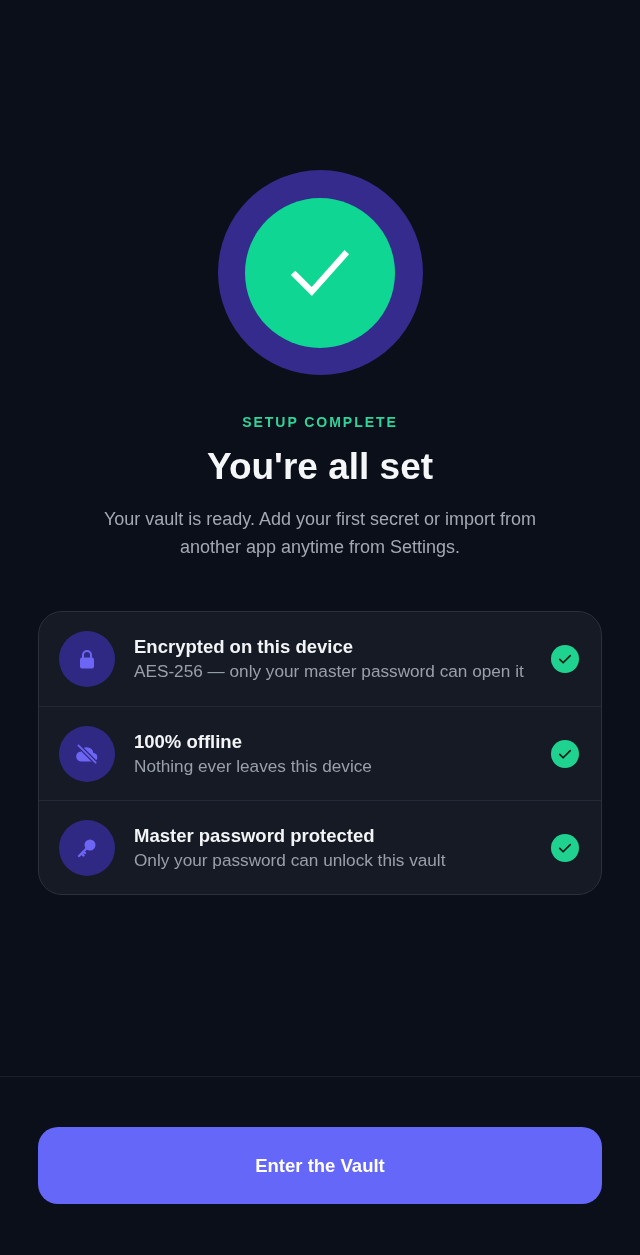 This screenshot has height=1255, width=640. I want to click on feature-title: Master password protected, so click(255, 835).